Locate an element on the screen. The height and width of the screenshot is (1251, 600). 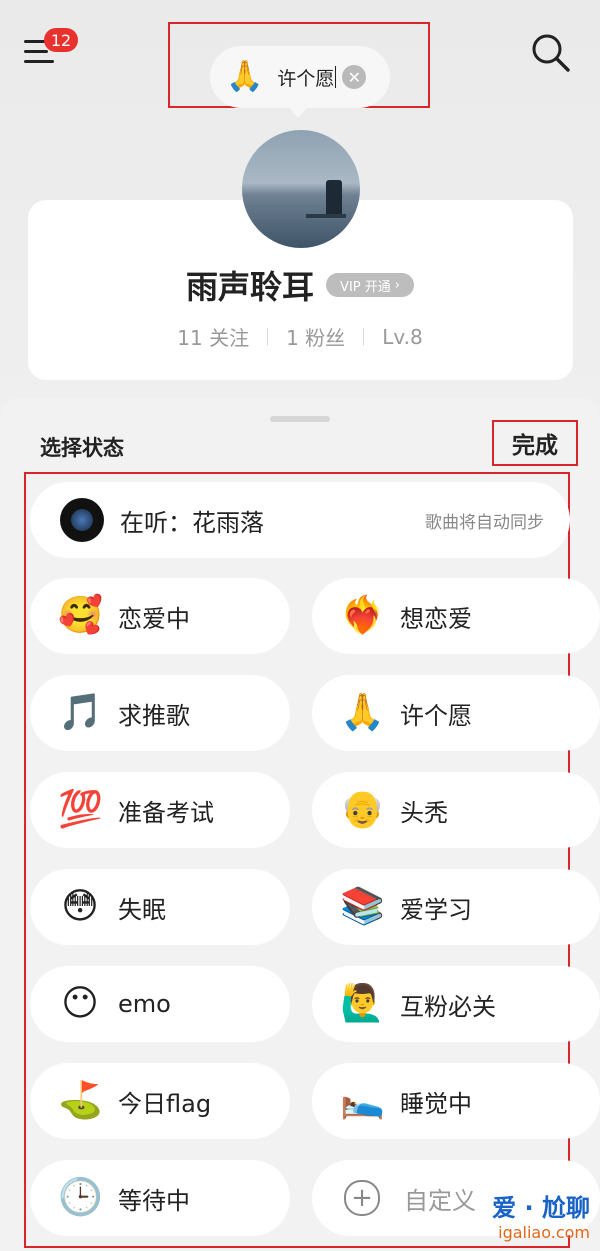
sync-hint: 歌曲将自动同步 is located at coordinates (484, 522).